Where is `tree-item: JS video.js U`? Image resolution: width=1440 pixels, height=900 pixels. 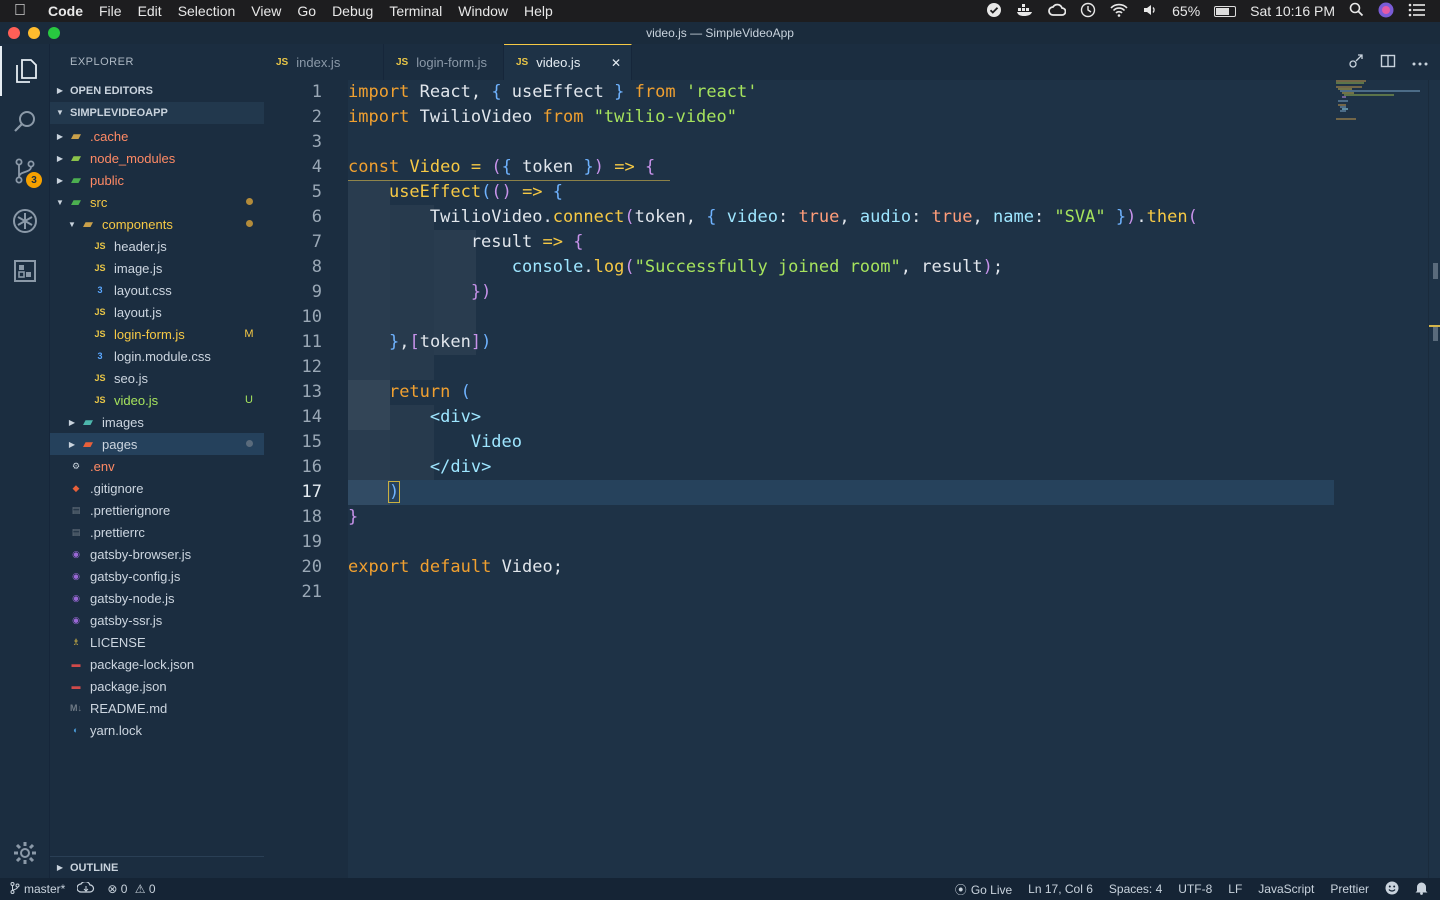
tree-item: JS video.js U is located at coordinates (157, 400).